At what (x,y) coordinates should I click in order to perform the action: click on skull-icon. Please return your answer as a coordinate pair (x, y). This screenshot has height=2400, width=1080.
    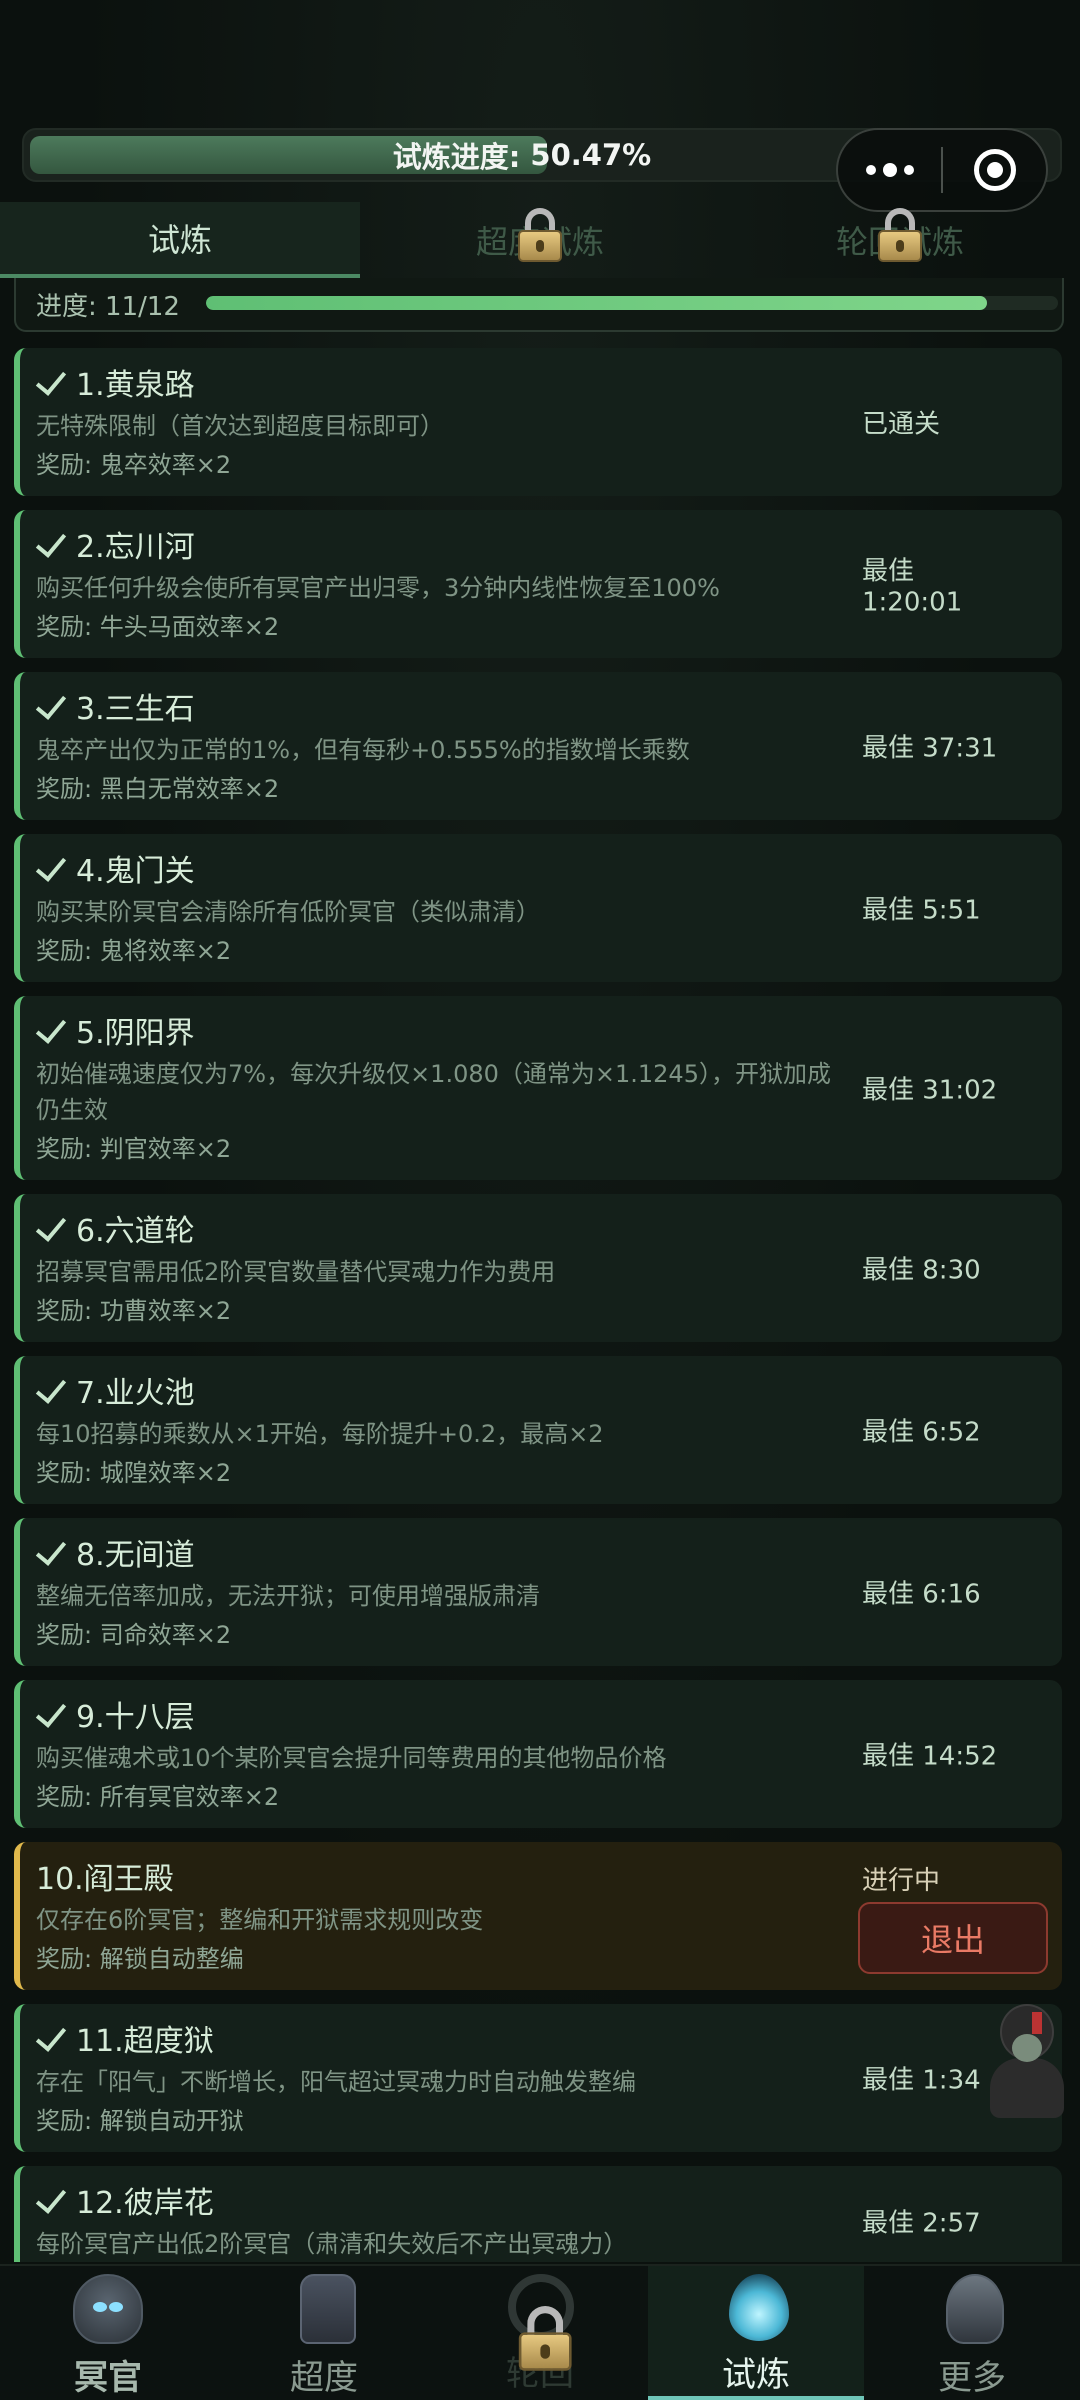
    Looking at the image, I should click on (108, 2309).